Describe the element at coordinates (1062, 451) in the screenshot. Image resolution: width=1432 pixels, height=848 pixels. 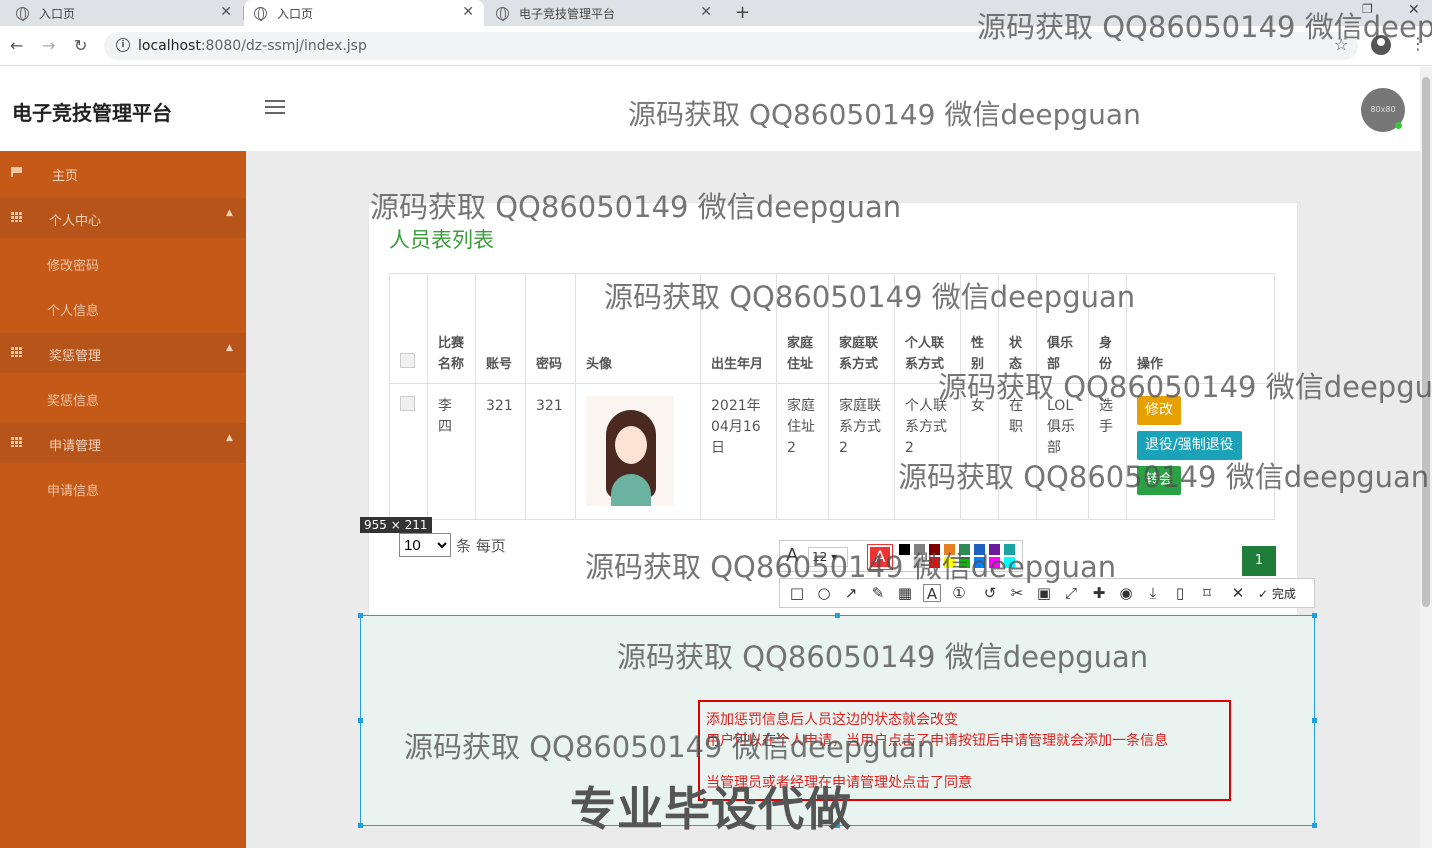
I see `cell-club: LOL俱乐部` at that location.